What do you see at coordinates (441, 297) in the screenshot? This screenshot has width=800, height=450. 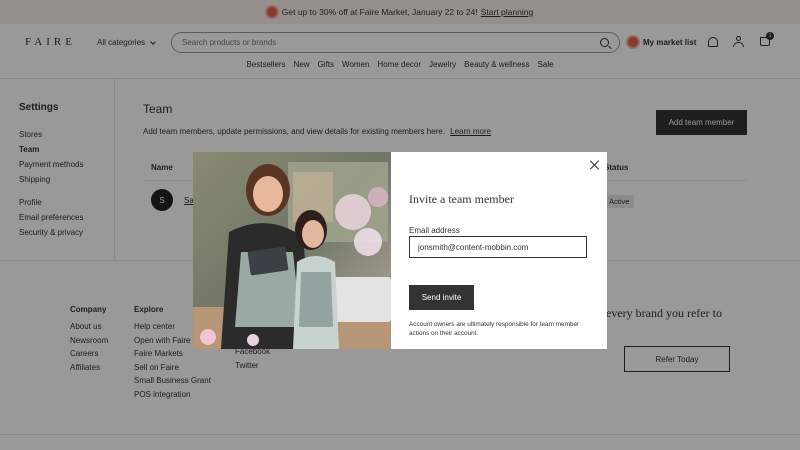 I see `send-invite-button: Send invite` at bounding box center [441, 297].